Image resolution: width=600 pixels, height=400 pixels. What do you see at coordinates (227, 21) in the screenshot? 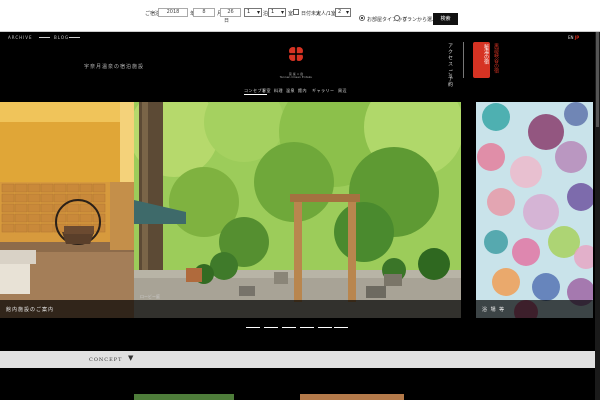
I see `day-suffix: 日` at bounding box center [227, 21].